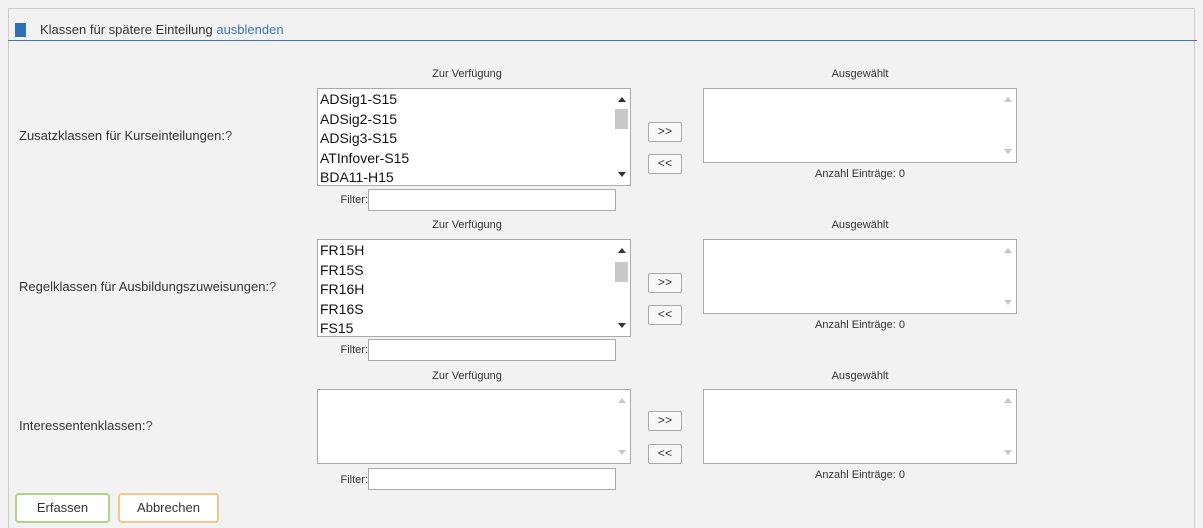 The height and width of the screenshot is (528, 1203). I want to click on list-item: ADSig1-S15, so click(364, 100).